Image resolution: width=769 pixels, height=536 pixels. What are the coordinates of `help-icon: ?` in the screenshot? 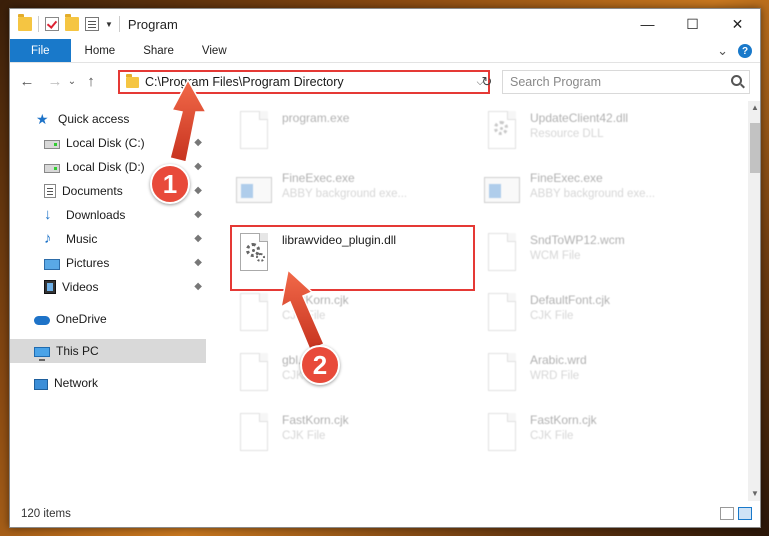 It's located at (745, 51).